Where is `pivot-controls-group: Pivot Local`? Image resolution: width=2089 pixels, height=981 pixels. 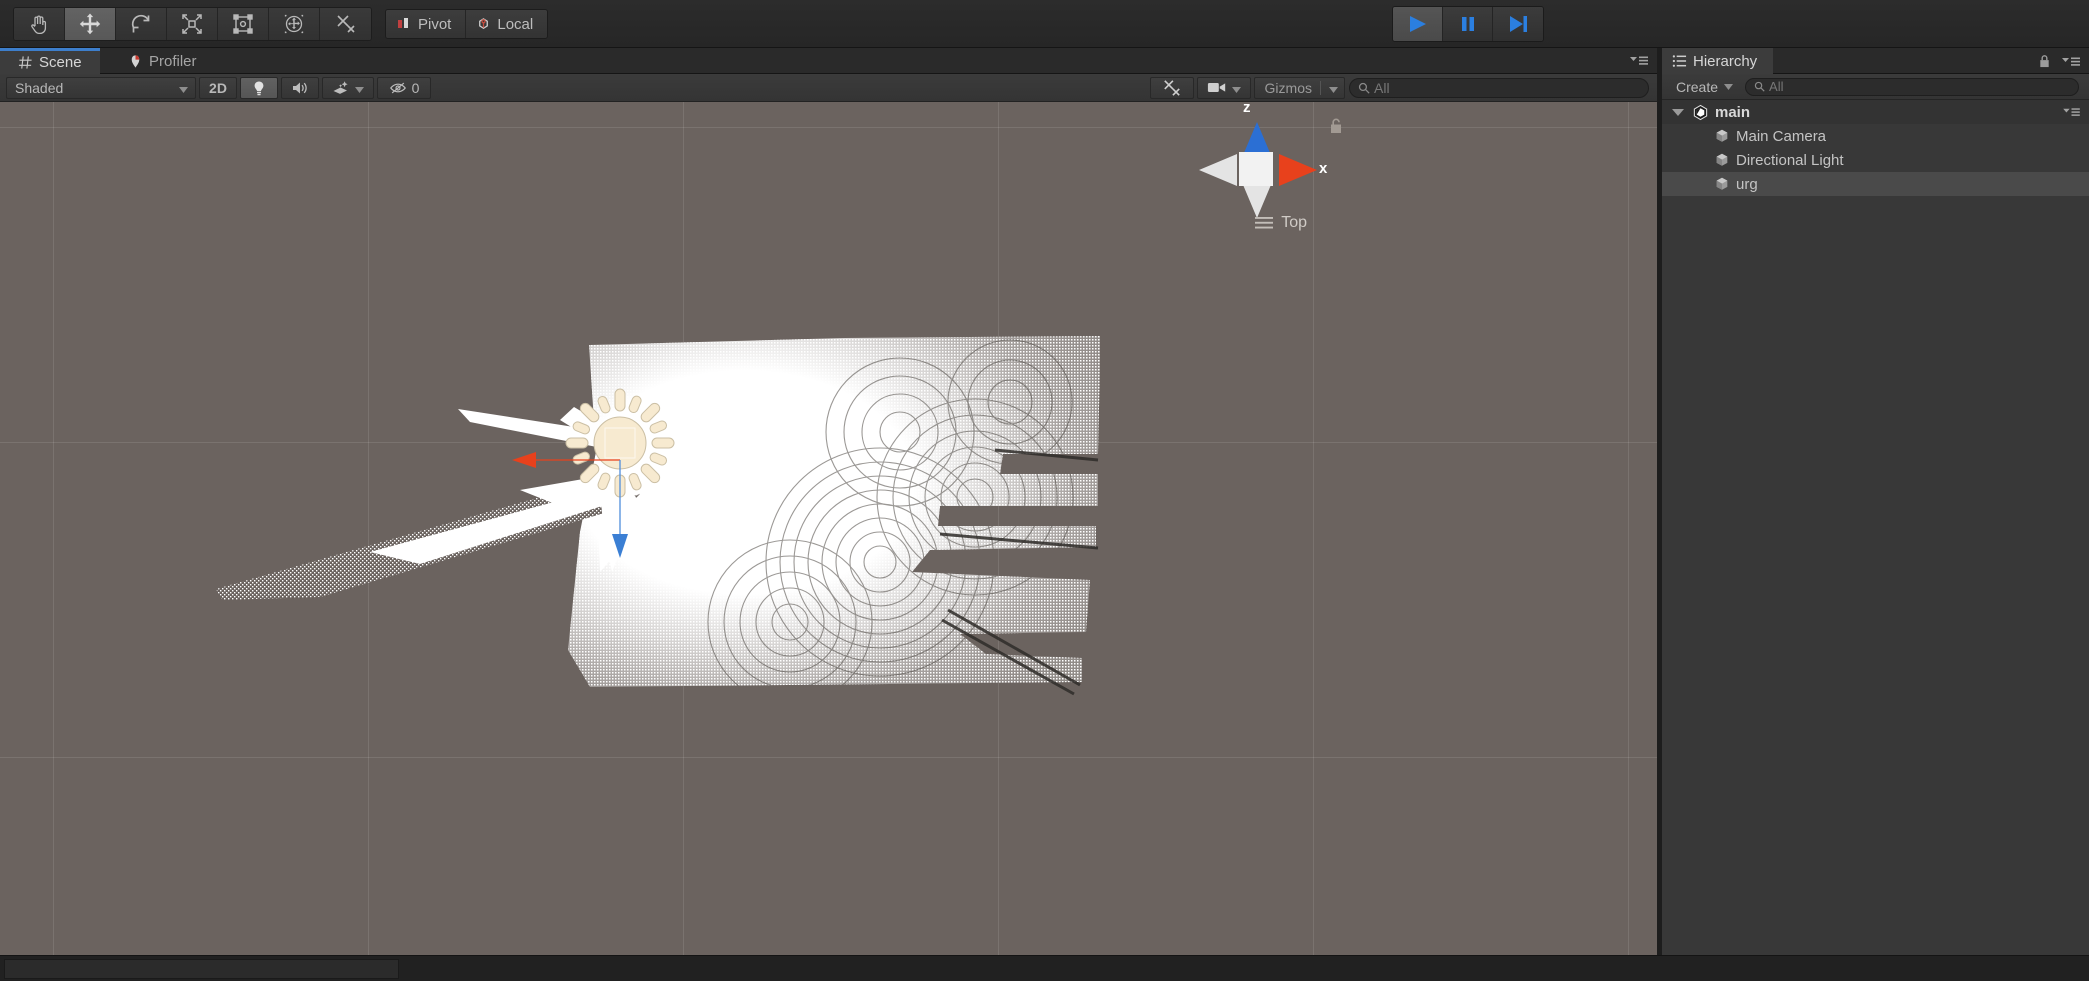
pivot-controls-group: Pivot Local is located at coordinates (467, 24).